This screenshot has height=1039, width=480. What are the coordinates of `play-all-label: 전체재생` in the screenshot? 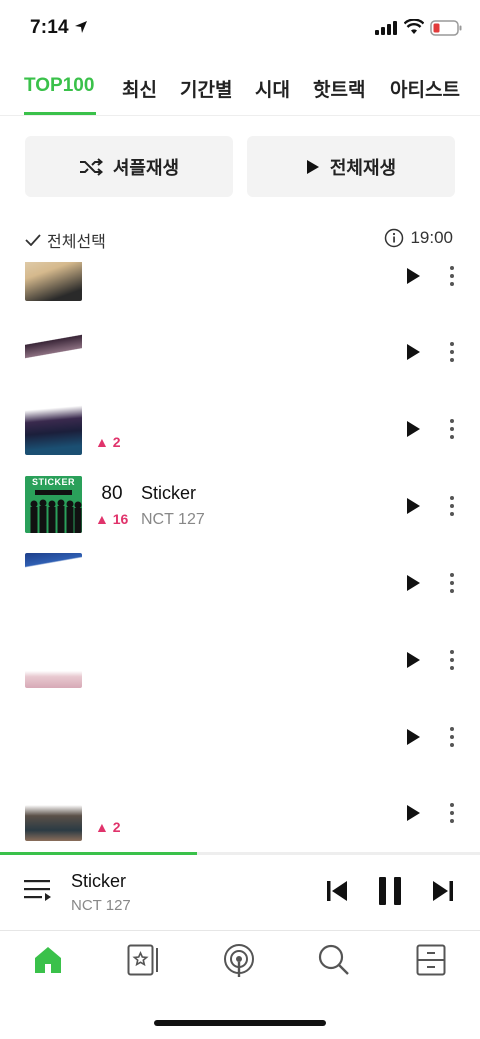 It's located at (363, 167).